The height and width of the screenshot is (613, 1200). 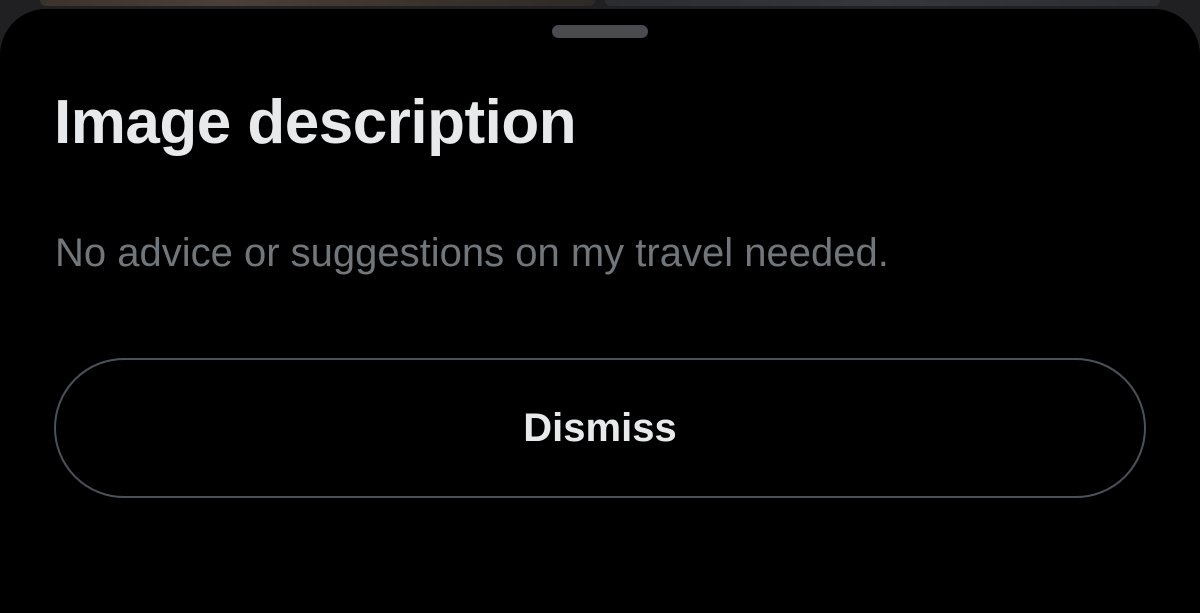 I want to click on sheet-title: Image description, so click(x=315, y=122).